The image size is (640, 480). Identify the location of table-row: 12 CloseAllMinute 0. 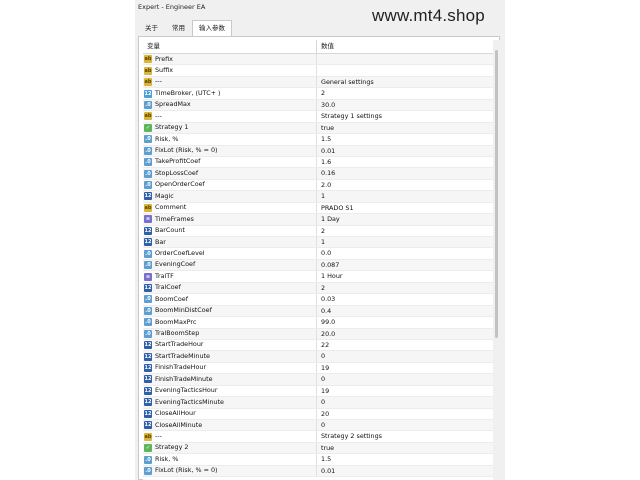
(318, 426).